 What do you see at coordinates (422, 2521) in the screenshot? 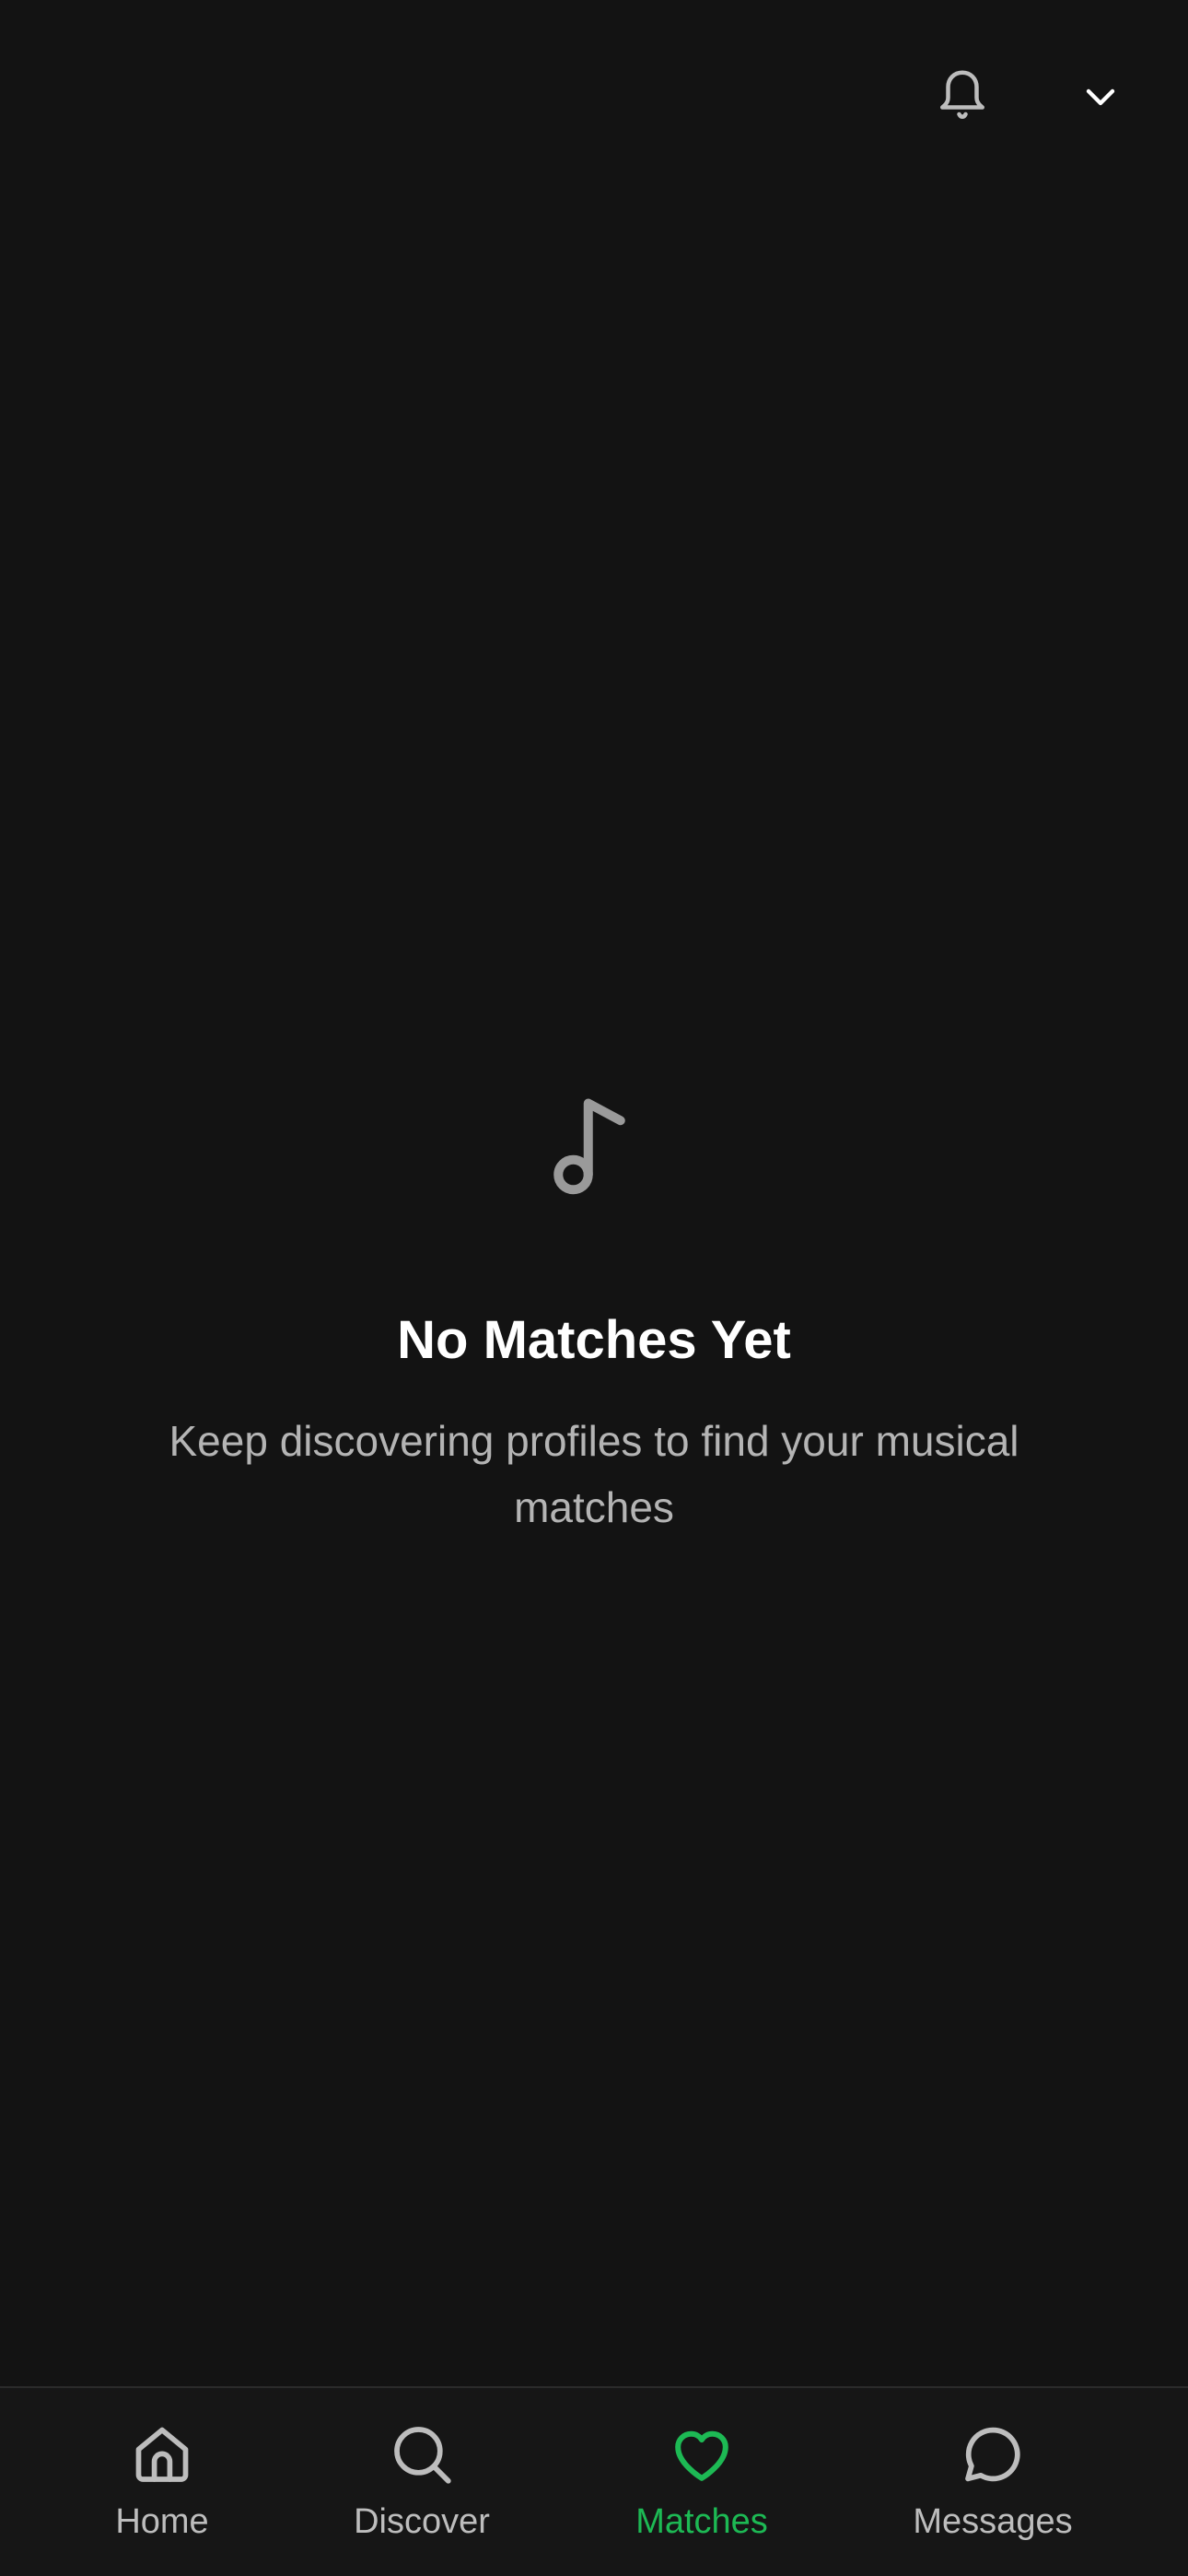
I see `tab-discover-label: Discover` at bounding box center [422, 2521].